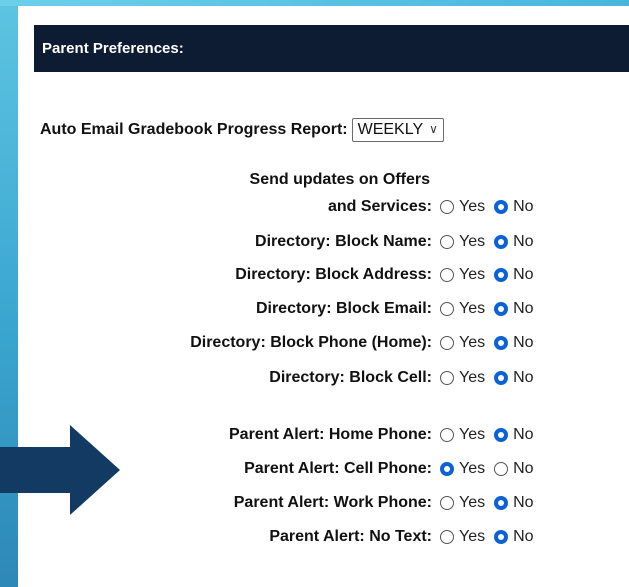 The width and height of the screenshot is (629, 587). Describe the element at coordinates (113, 48) in the screenshot. I see `section-title: Parent Preferences:` at that location.